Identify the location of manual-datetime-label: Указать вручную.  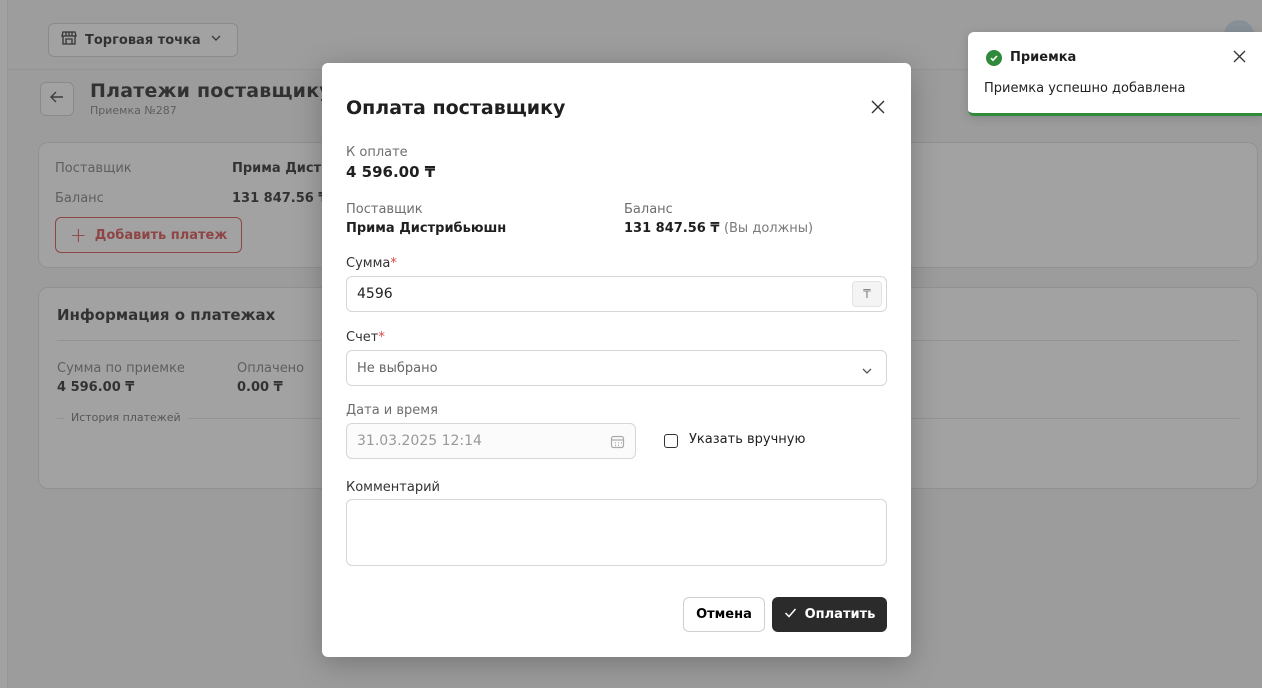
(747, 439).